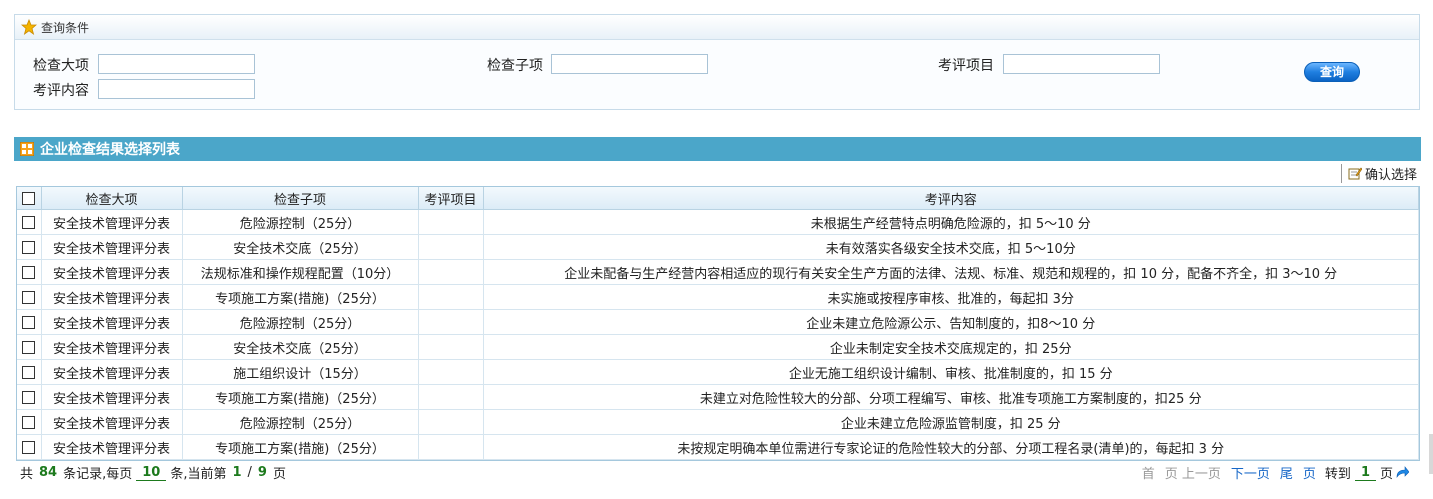  Describe the element at coordinates (1365, 473) in the screenshot. I see `goto-page-input: 1` at that location.